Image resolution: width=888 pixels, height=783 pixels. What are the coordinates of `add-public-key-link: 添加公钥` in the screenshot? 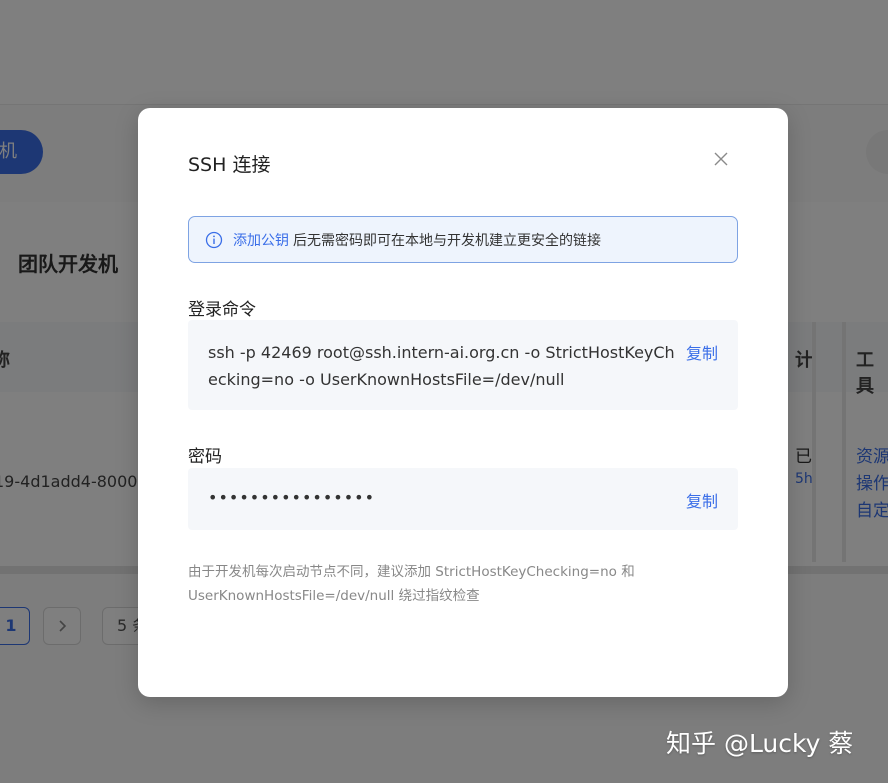 It's located at (261, 240).